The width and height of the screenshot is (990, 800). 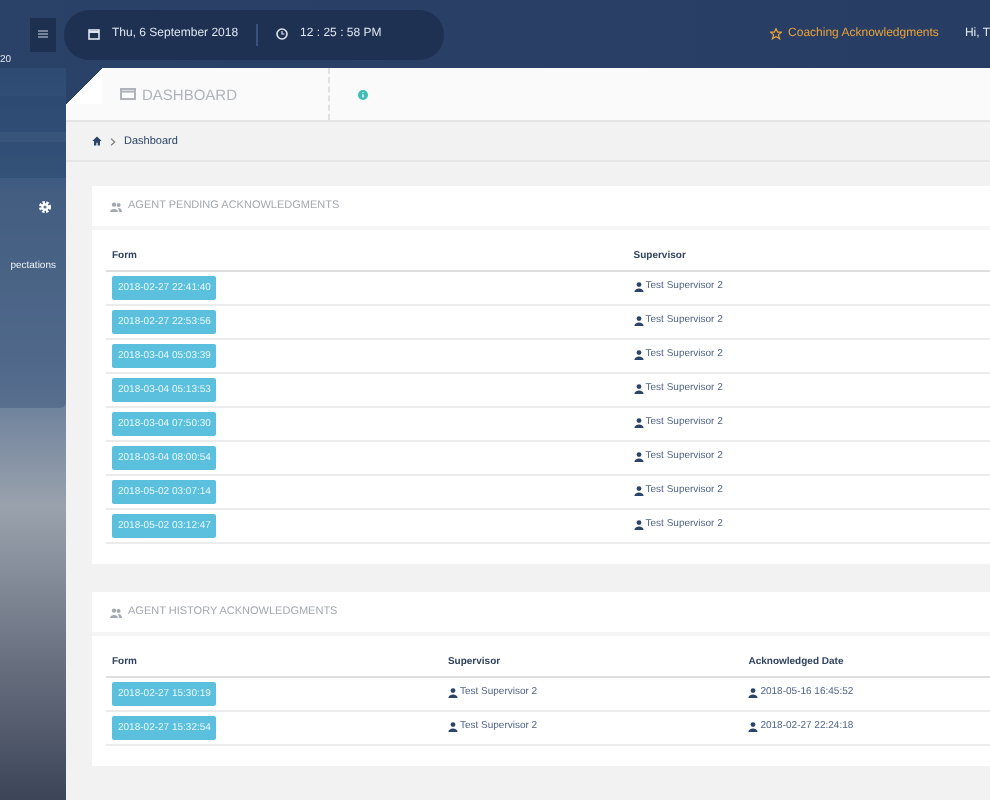 I want to click on clock-icon, so click(x=282, y=34).